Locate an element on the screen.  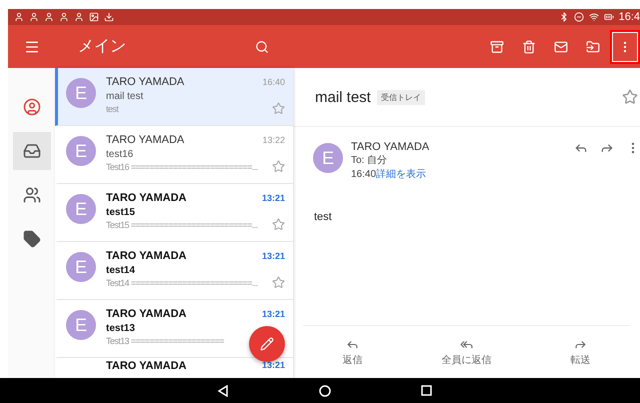
recents-icon is located at coordinates (426, 390).